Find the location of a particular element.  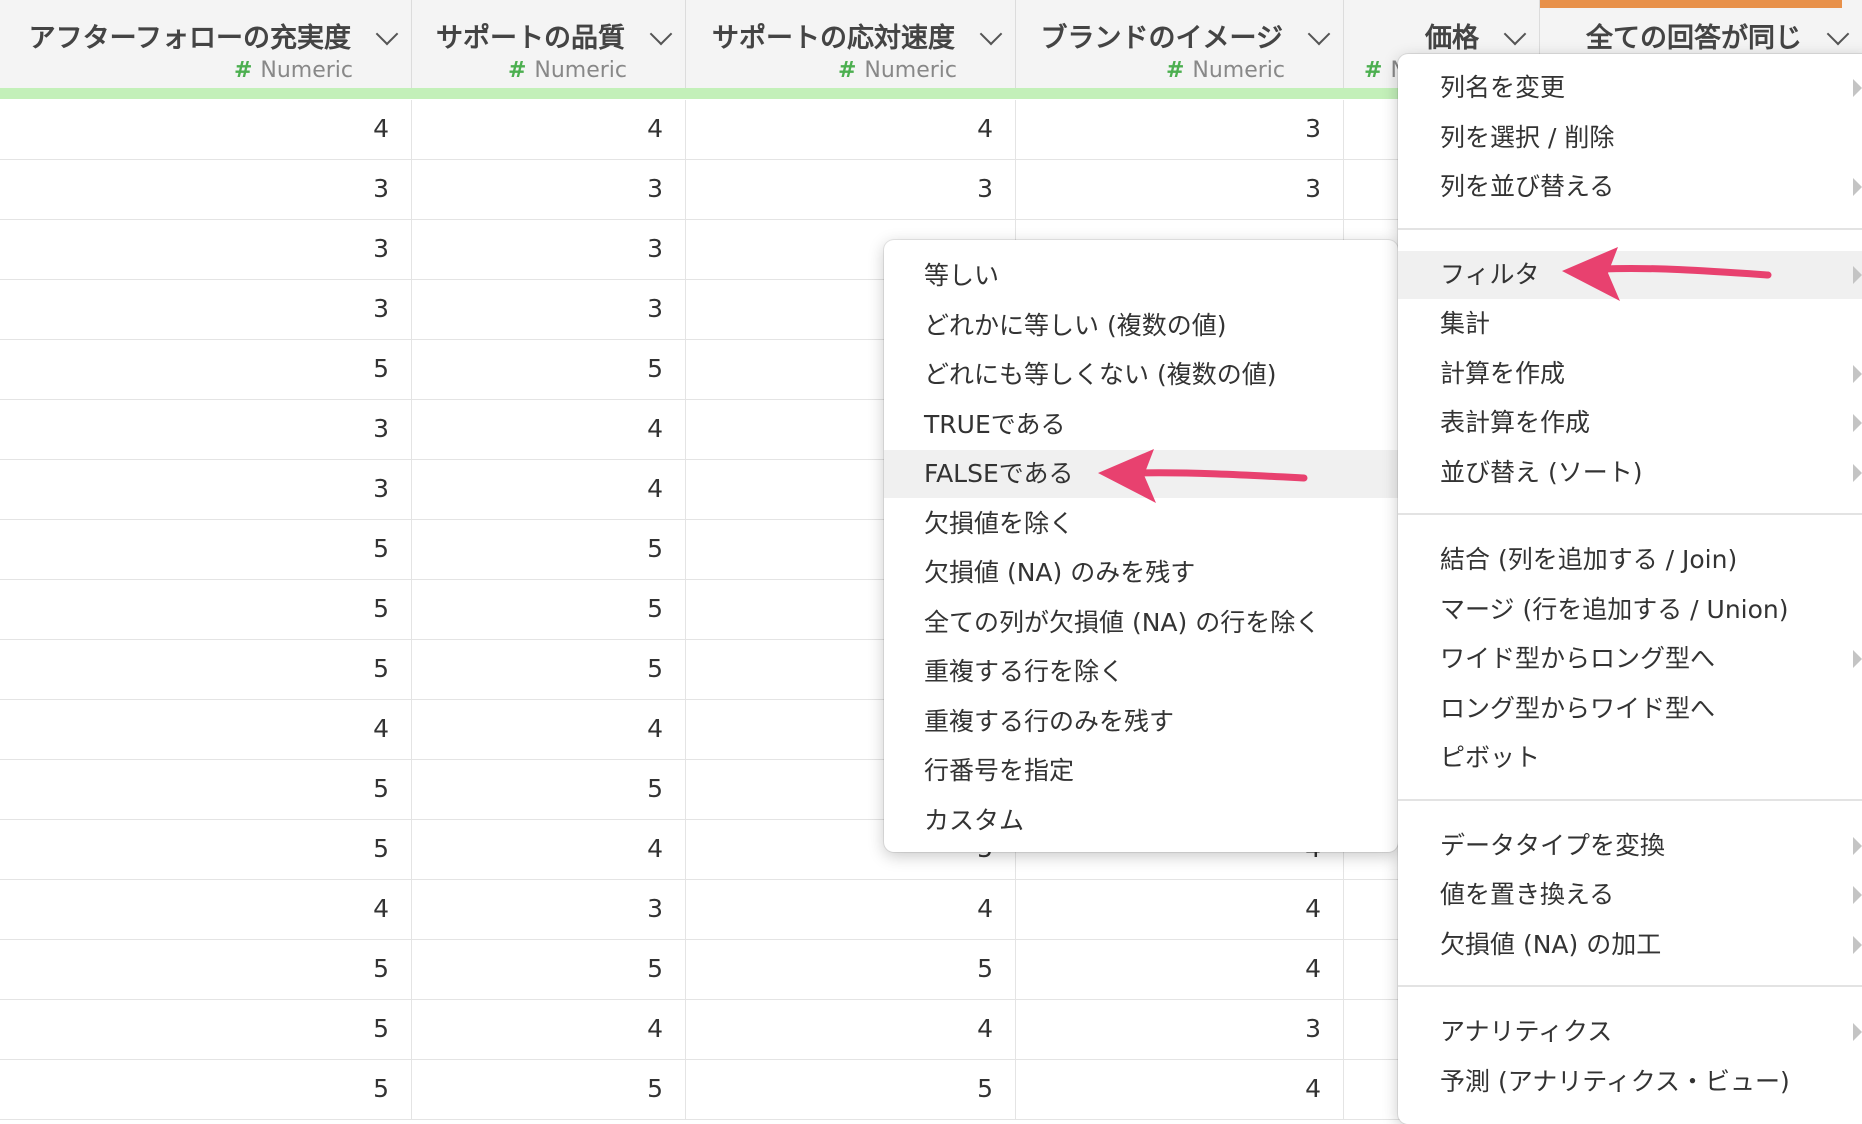

column-menu-item: 表計算を作成 is located at coordinates (1630, 423).